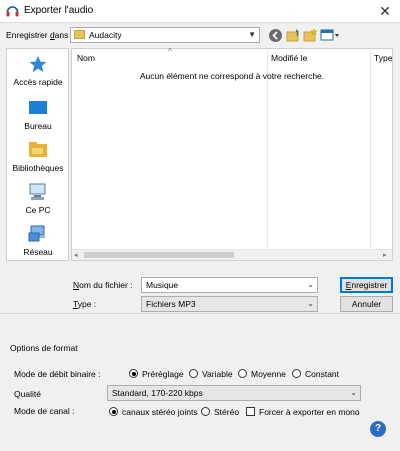 Image resolution: width=400 pixels, height=451 pixels. Describe the element at coordinates (160, 412) in the screenshot. I see `radio-label: canaux stéréo joints` at that location.